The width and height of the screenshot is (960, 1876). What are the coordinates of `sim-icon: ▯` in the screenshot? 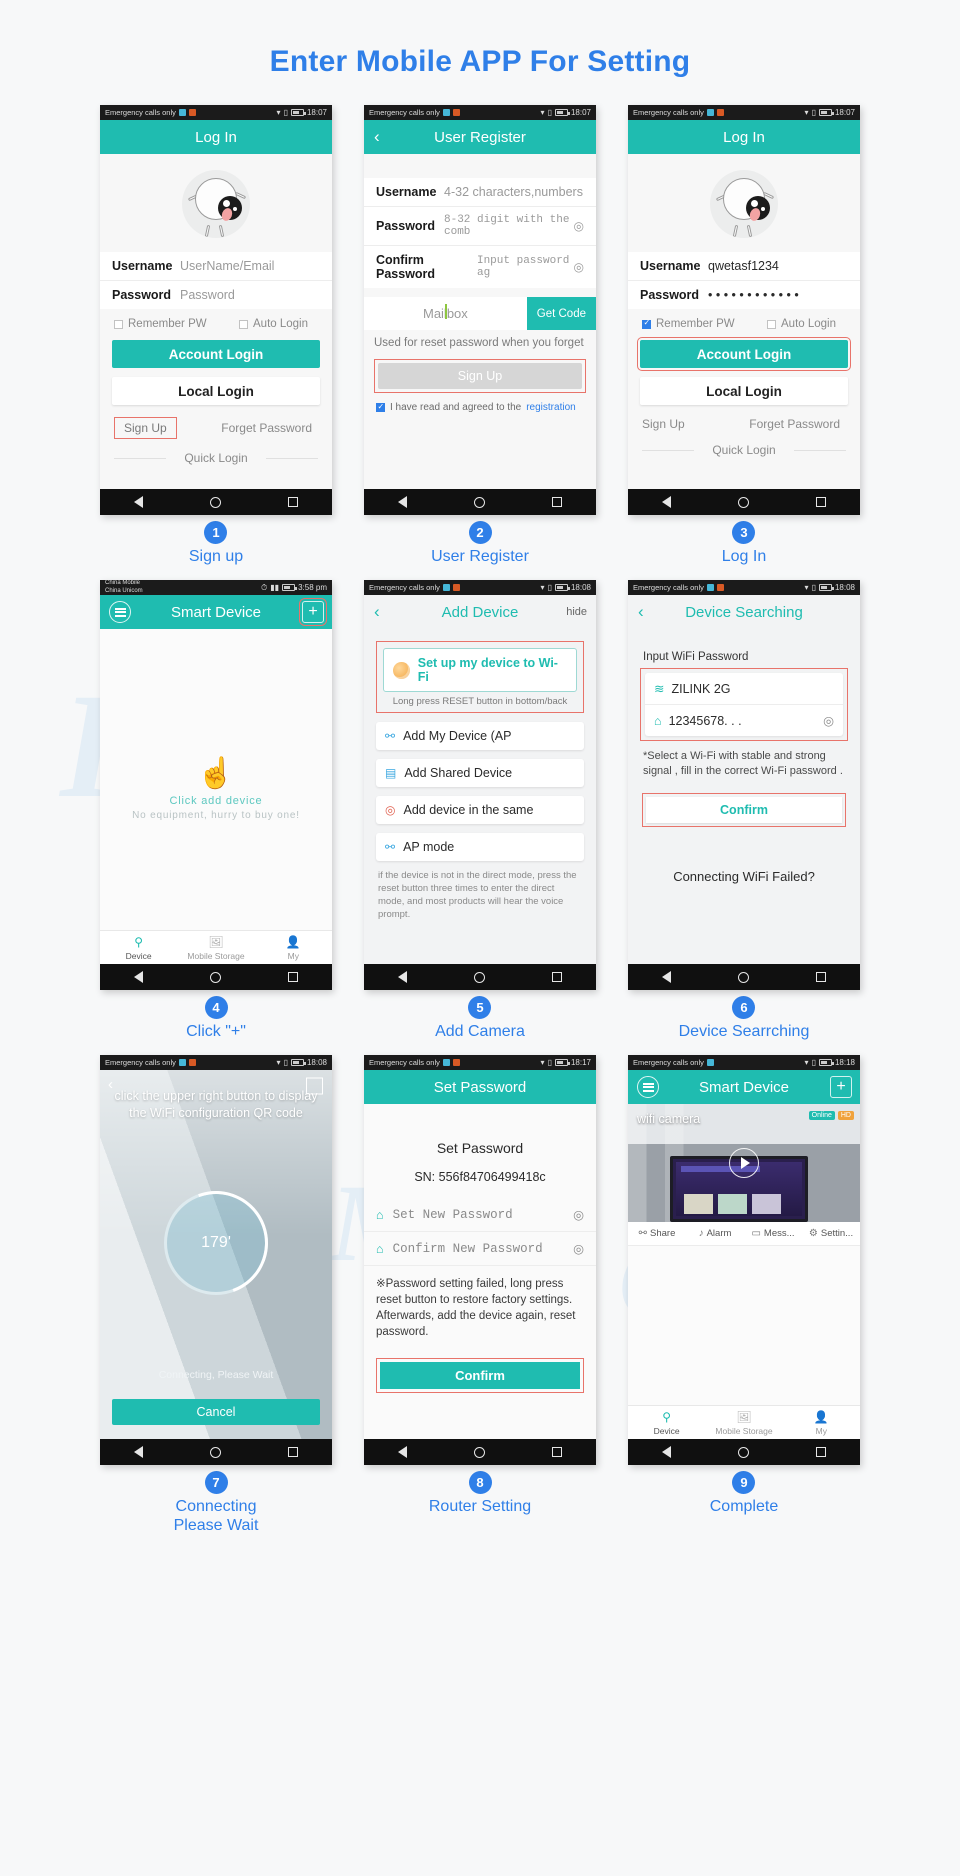 It's located at (549, 1062).